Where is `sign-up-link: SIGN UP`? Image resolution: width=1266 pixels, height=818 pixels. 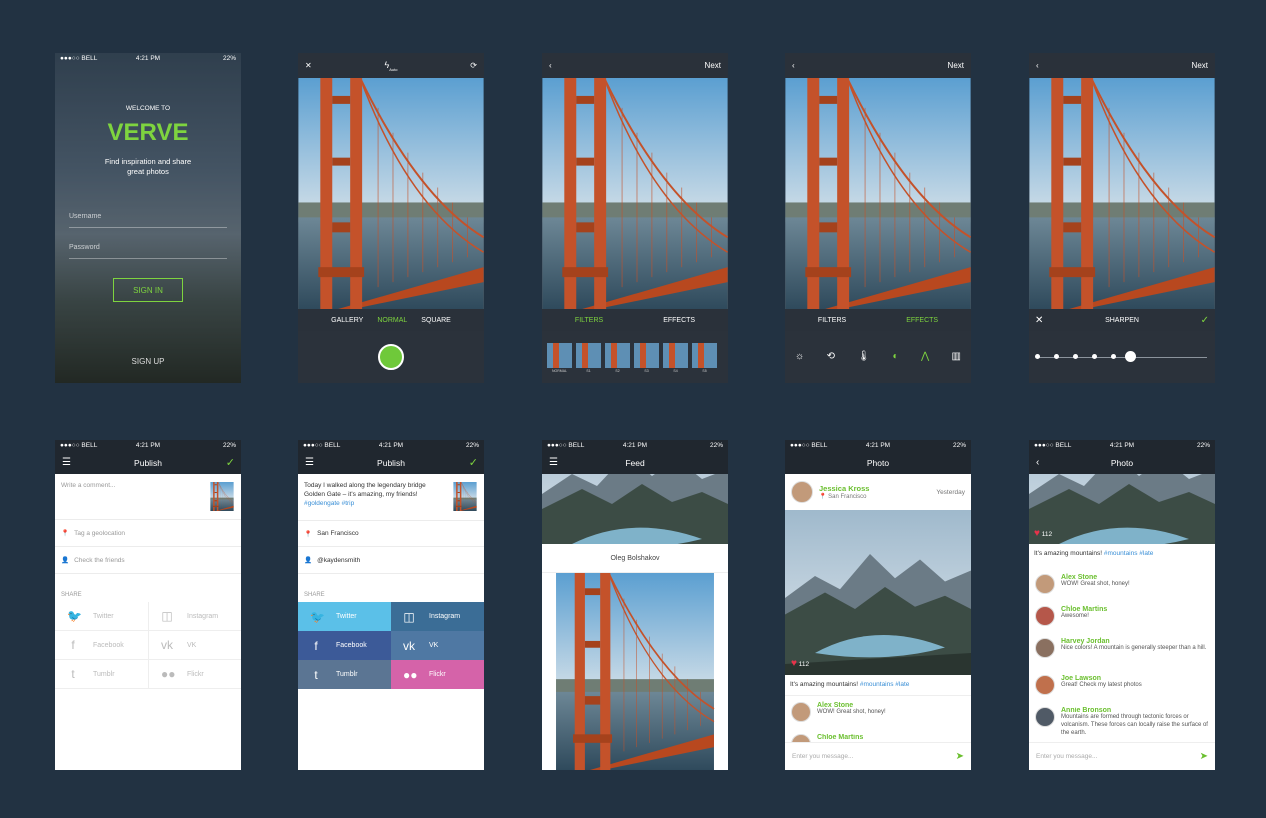
sign-up-link: SIGN UP is located at coordinates (148, 361).